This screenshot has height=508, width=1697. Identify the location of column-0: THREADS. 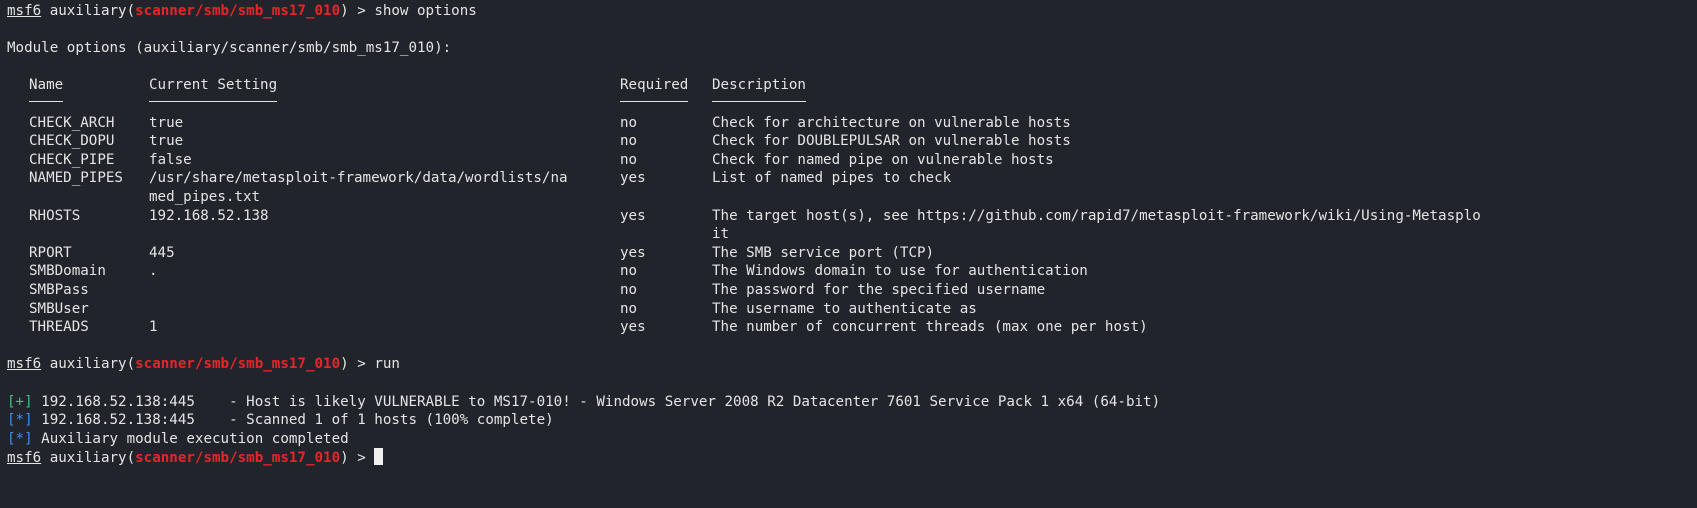
(59, 327).